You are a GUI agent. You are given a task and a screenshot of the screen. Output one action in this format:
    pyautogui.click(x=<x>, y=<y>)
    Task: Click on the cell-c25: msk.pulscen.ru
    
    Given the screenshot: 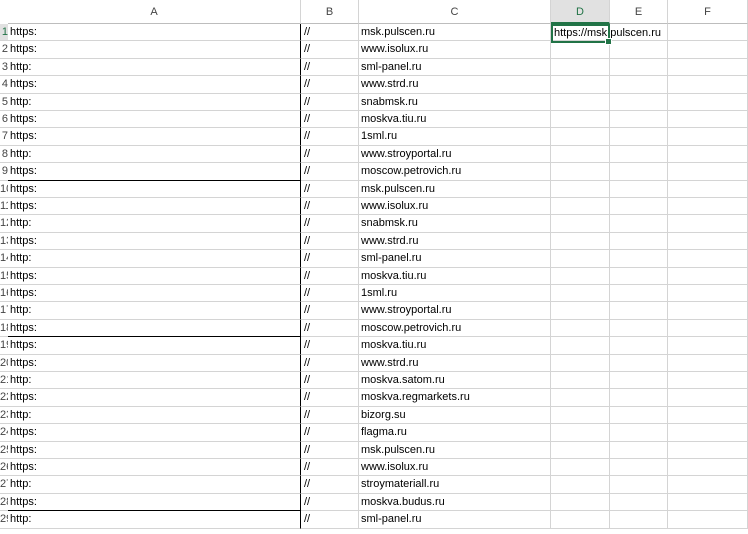 What is the action you would take?
    pyautogui.click(x=455, y=450)
    